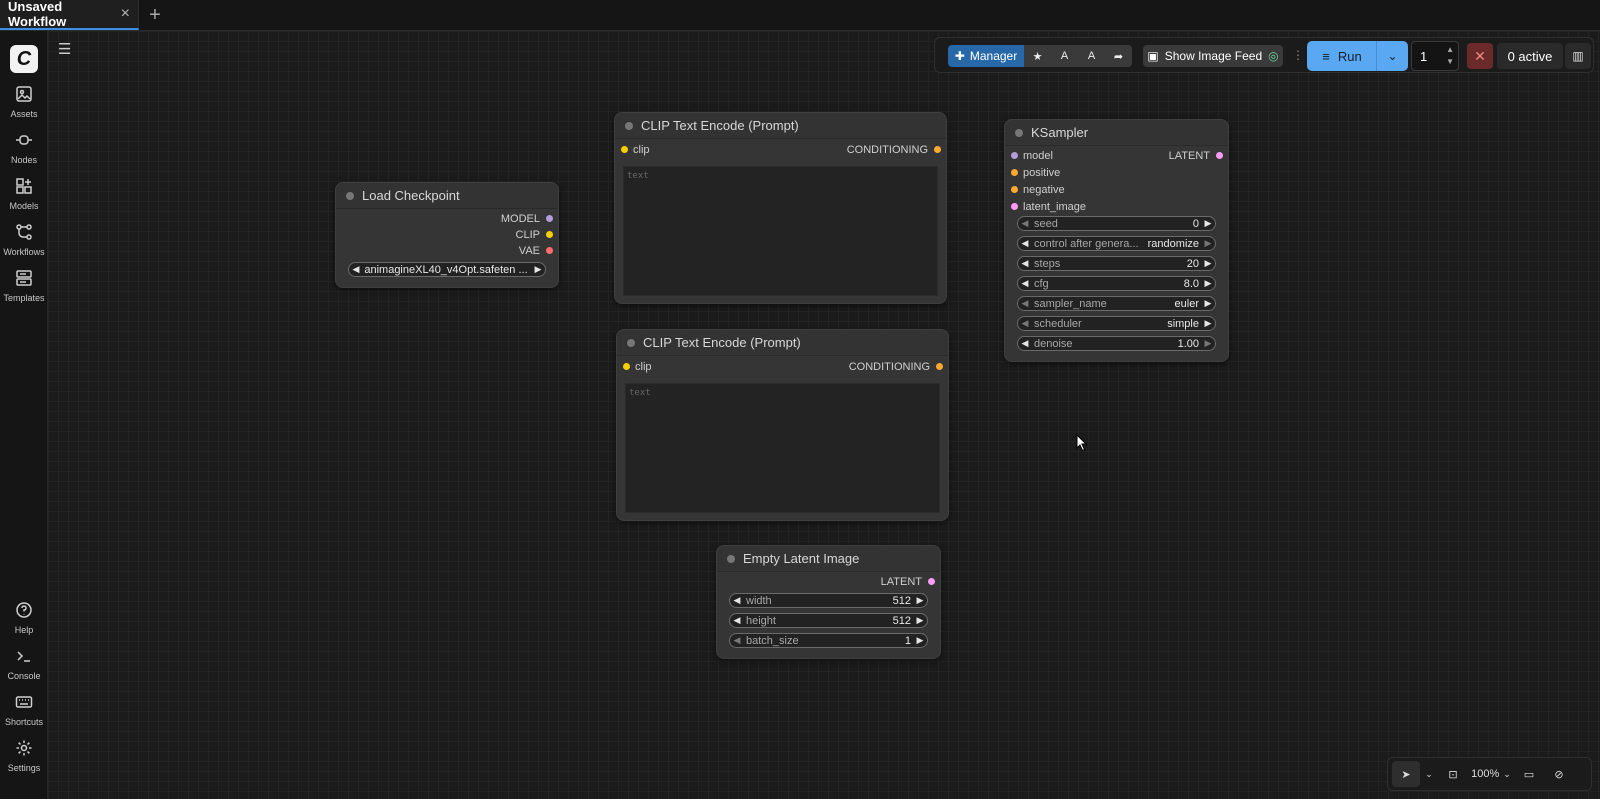 The height and width of the screenshot is (799, 1600). Describe the element at coordinates (1491, 774) in the screenshot. I see `zoom-dropdown: 100% ⌄` at that location.